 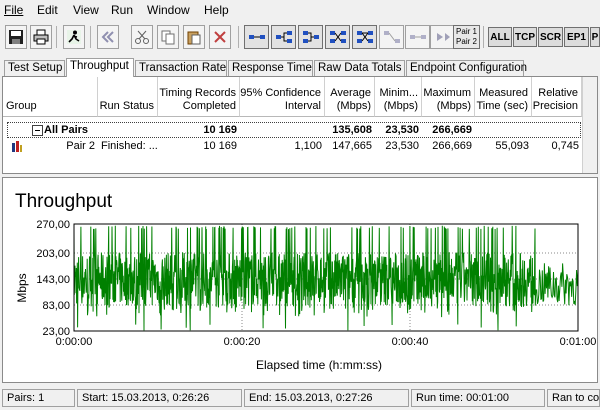 I want to click on average-value: 147,665, so click(x=352, y=146).